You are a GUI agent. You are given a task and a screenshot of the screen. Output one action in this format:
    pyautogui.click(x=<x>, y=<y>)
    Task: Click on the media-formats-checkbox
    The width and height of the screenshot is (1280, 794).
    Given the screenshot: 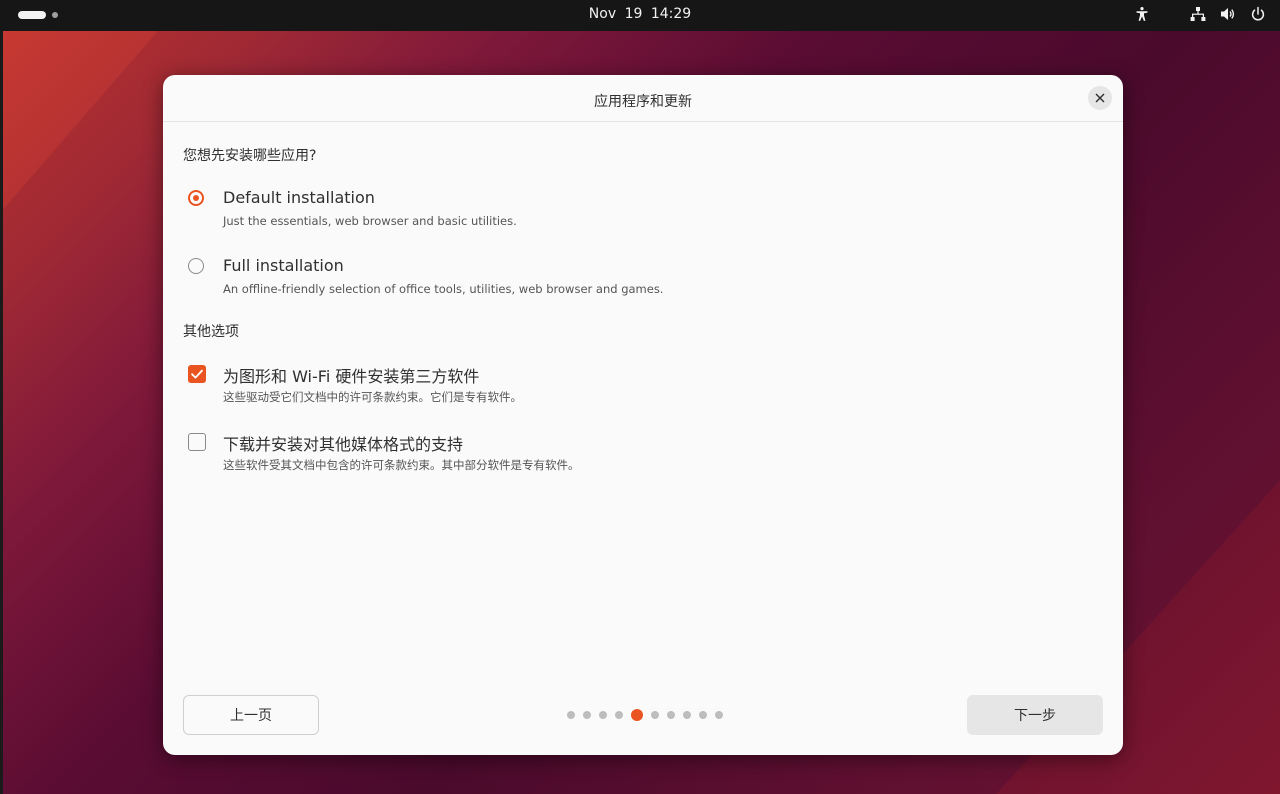 What is the action you would take?
    pyautogui.click(x=197, y=442)
    